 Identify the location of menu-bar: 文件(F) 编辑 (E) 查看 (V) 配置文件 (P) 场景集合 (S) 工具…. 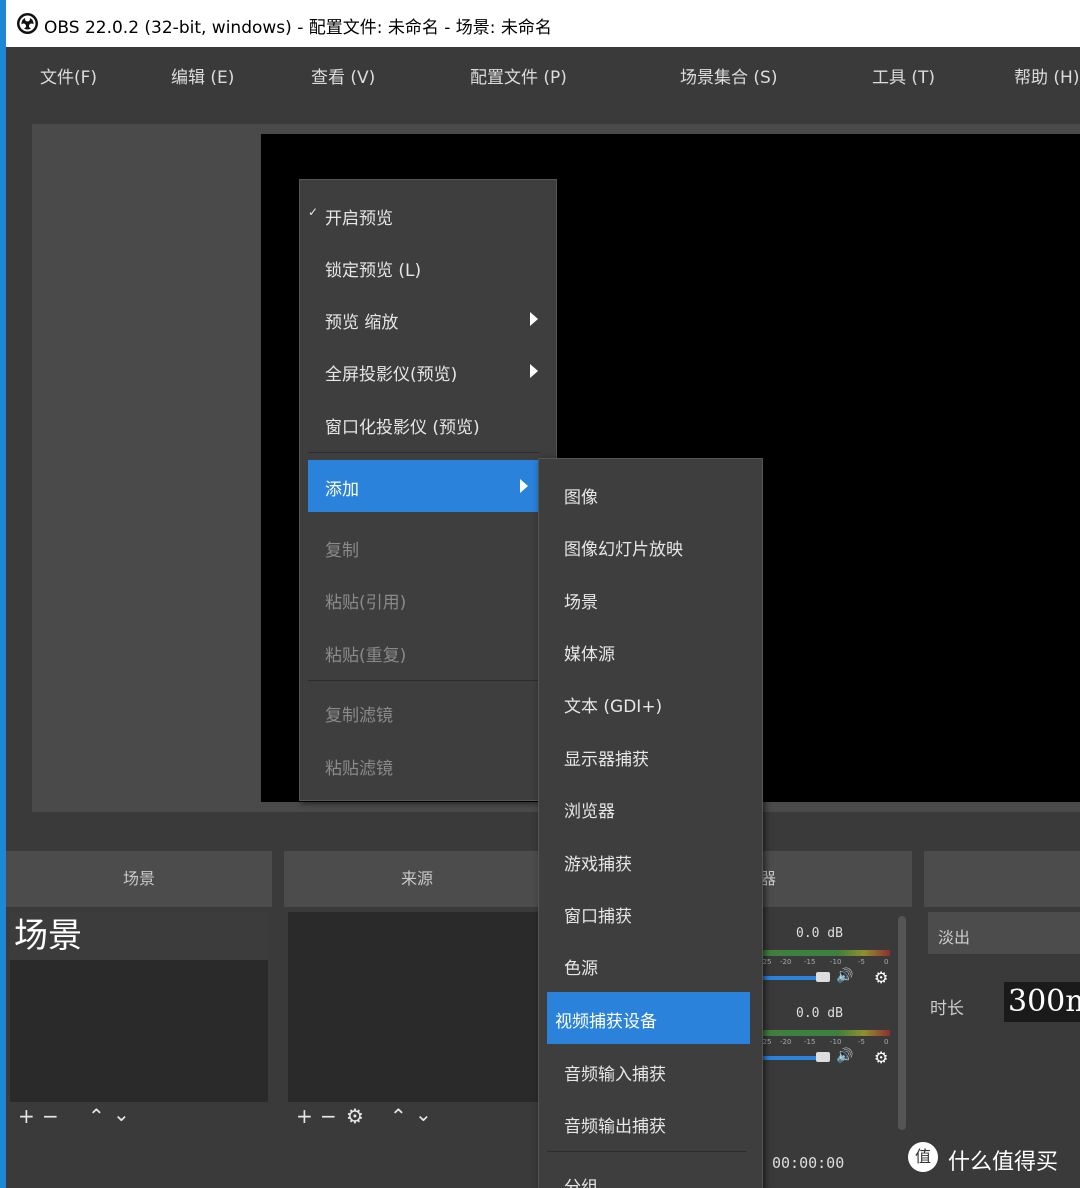
(543, 73).